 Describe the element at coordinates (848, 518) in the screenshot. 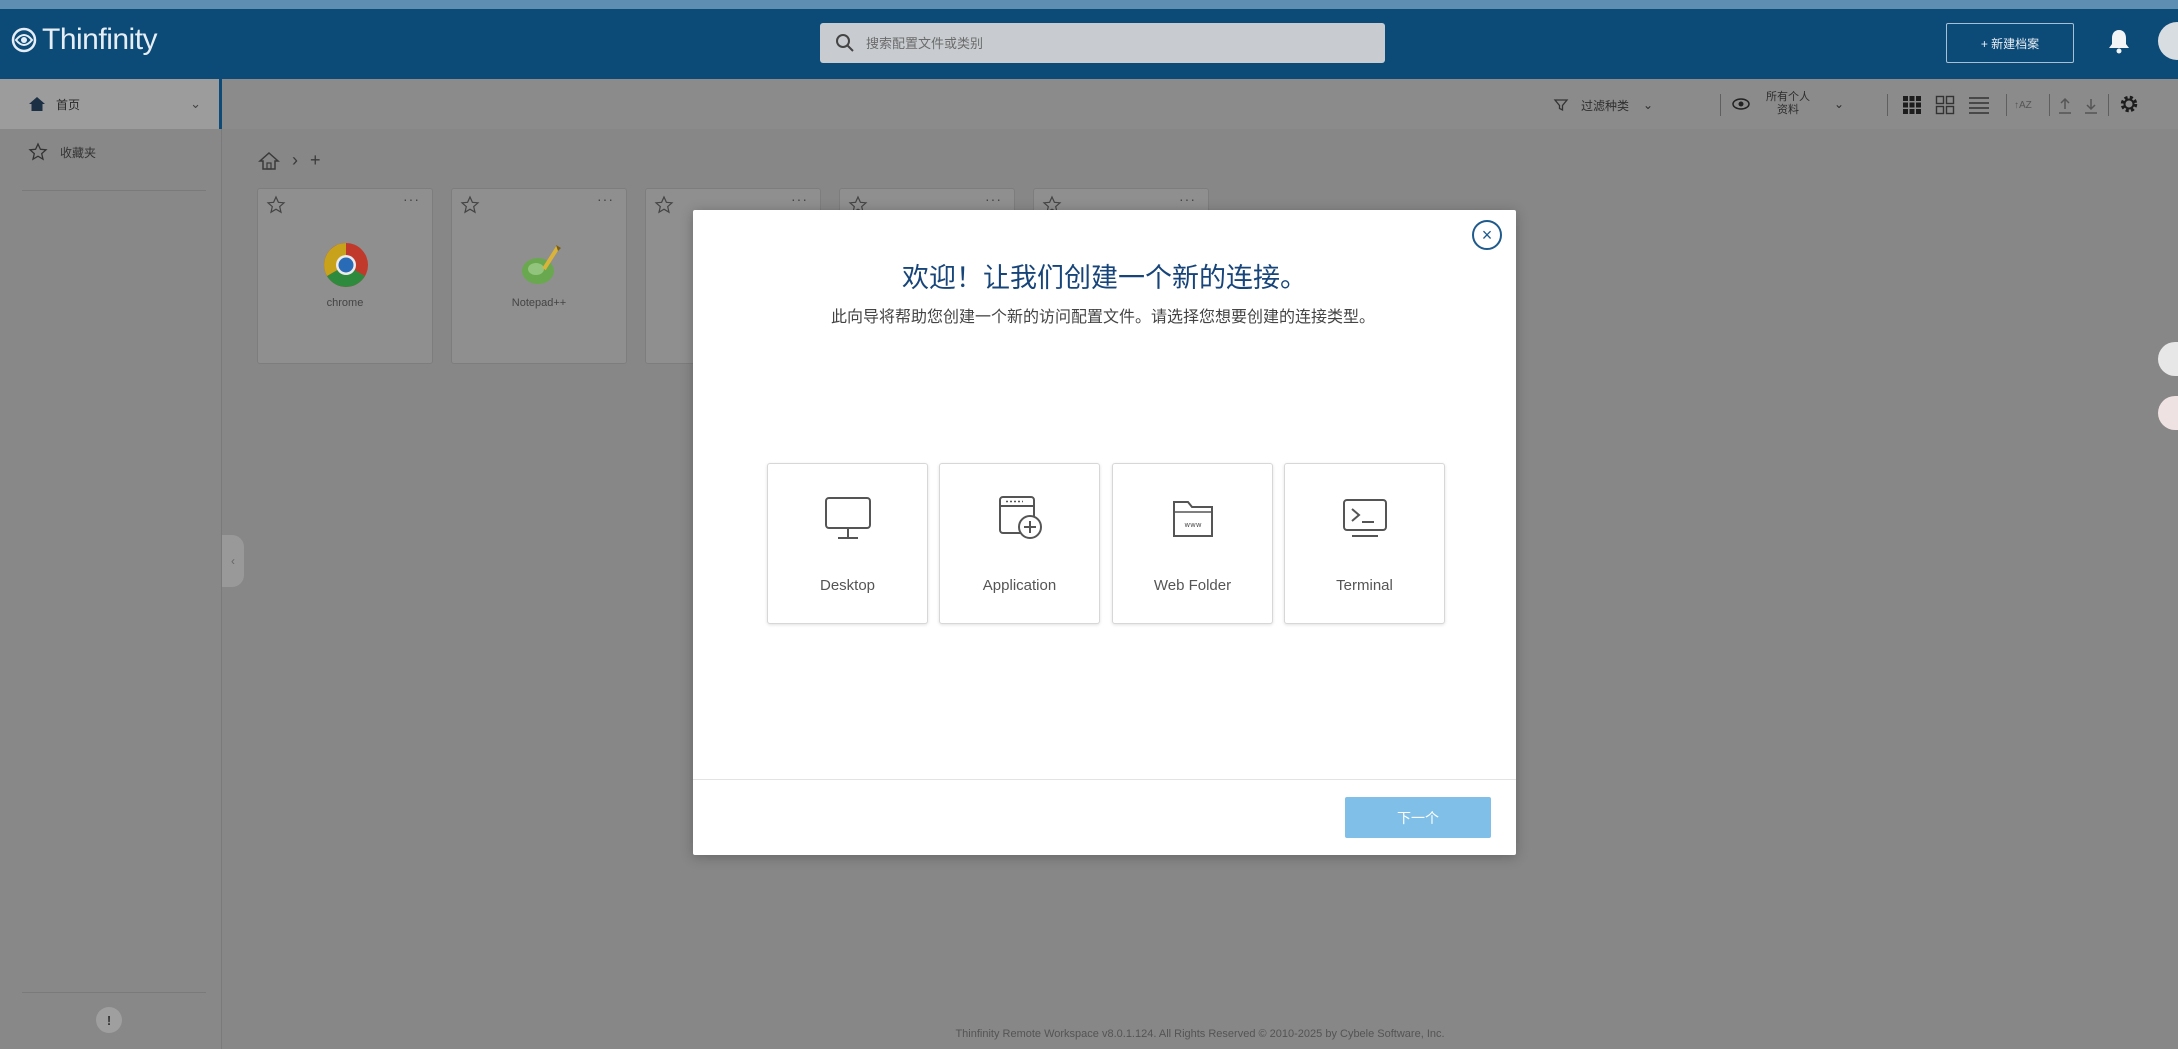

I see `monitor-icon` at that location.